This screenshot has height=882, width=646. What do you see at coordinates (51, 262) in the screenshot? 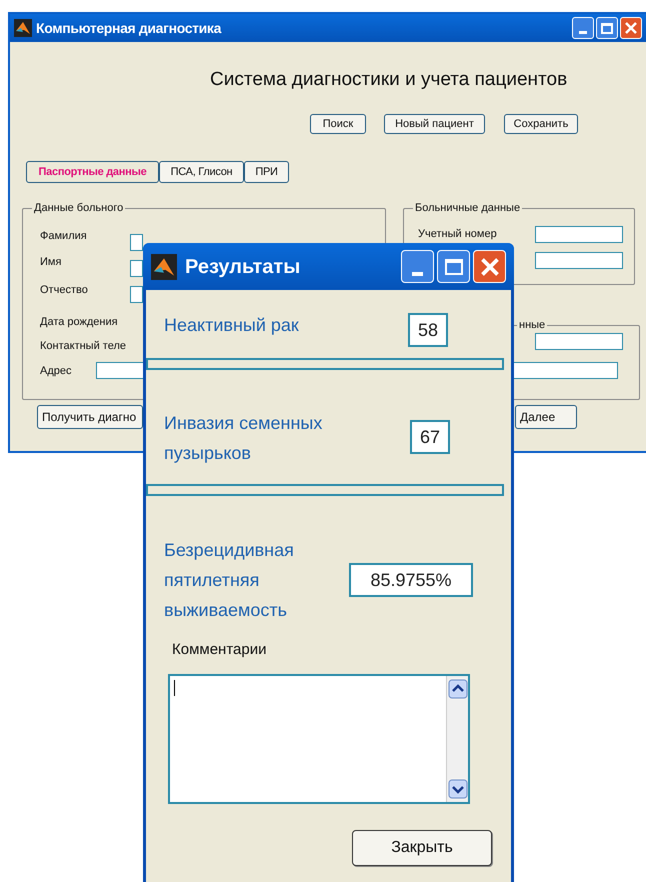
I see `field-label: Имя` at bounding box center [51, 262].